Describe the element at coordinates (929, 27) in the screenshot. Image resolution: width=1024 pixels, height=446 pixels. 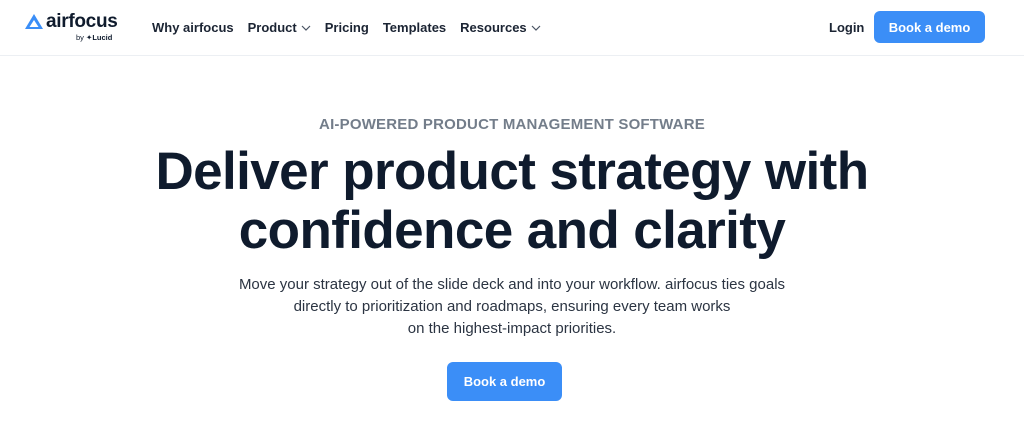
I see `book-demo-button: Book a demo` at that location.